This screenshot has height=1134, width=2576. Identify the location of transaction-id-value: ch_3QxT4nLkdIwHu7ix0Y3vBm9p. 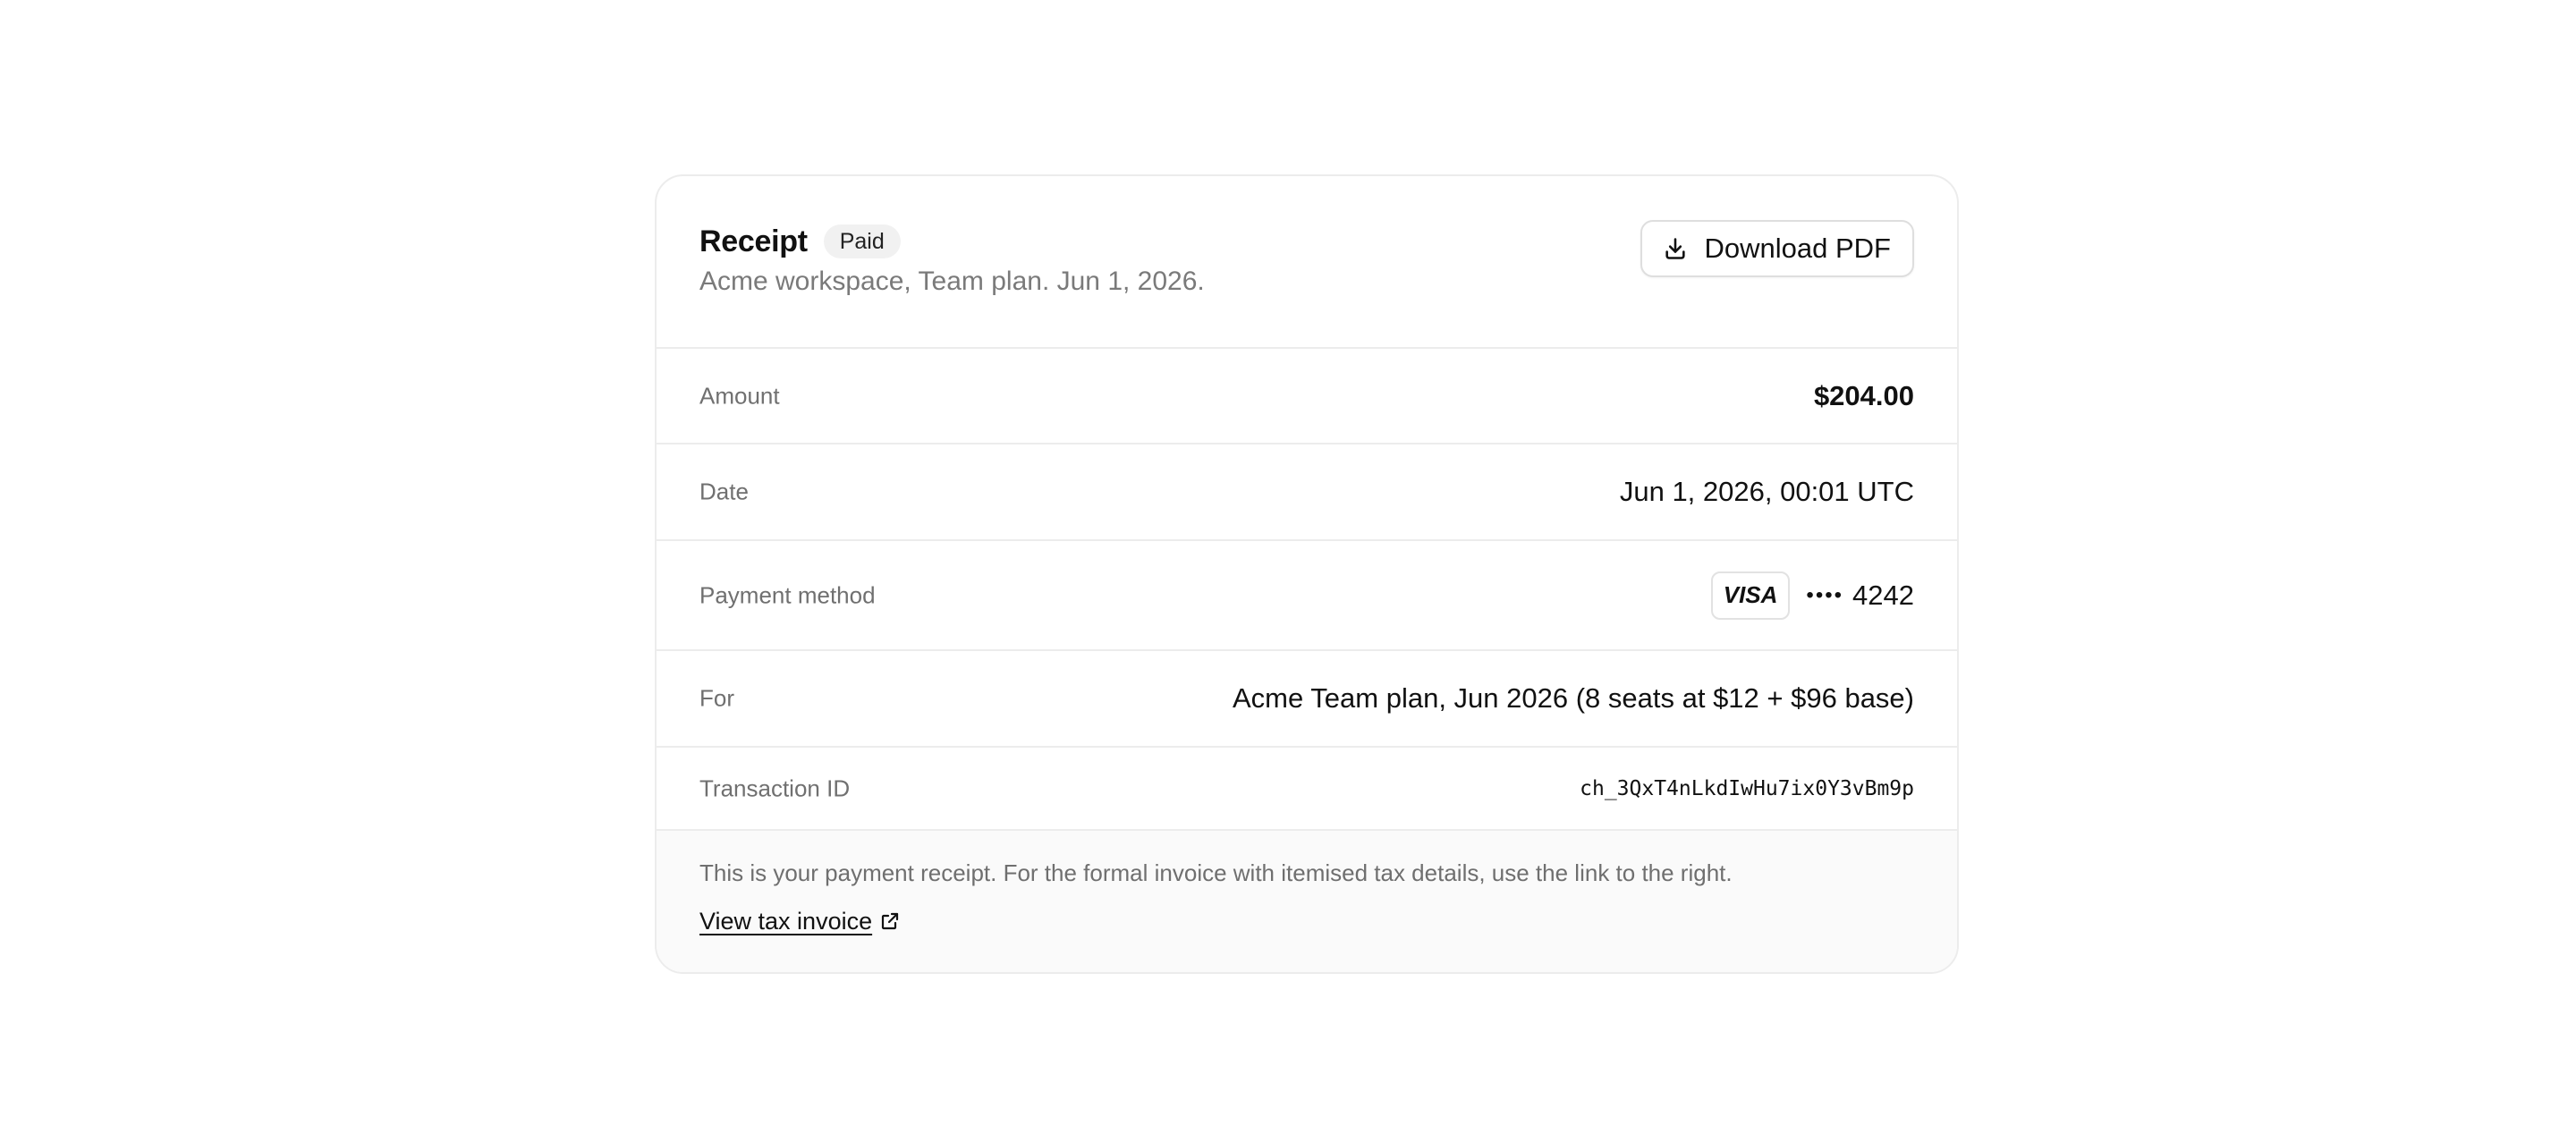
(1747, 788).